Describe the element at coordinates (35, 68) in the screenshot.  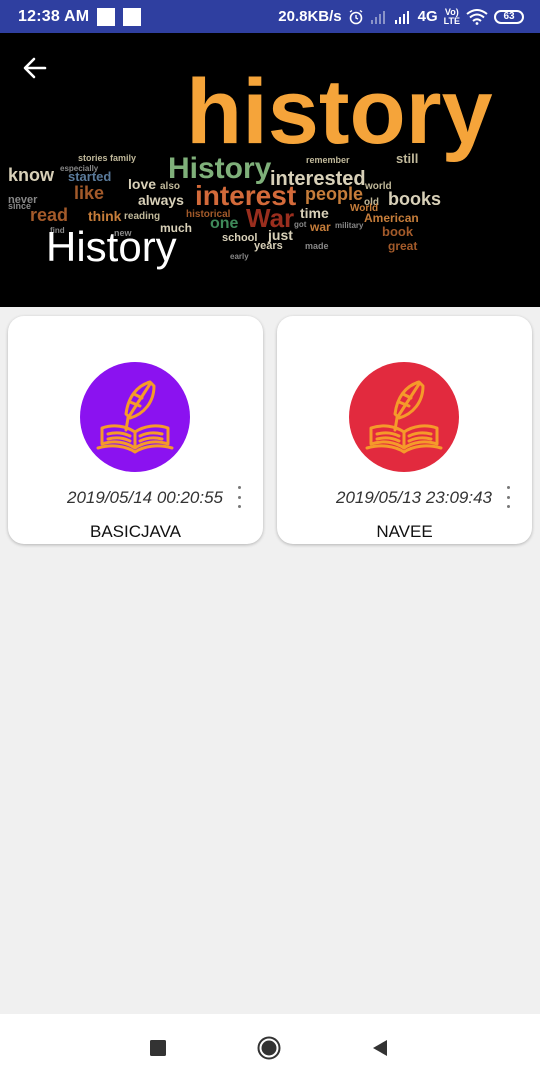
I see `arrow-left-icon` at that location.